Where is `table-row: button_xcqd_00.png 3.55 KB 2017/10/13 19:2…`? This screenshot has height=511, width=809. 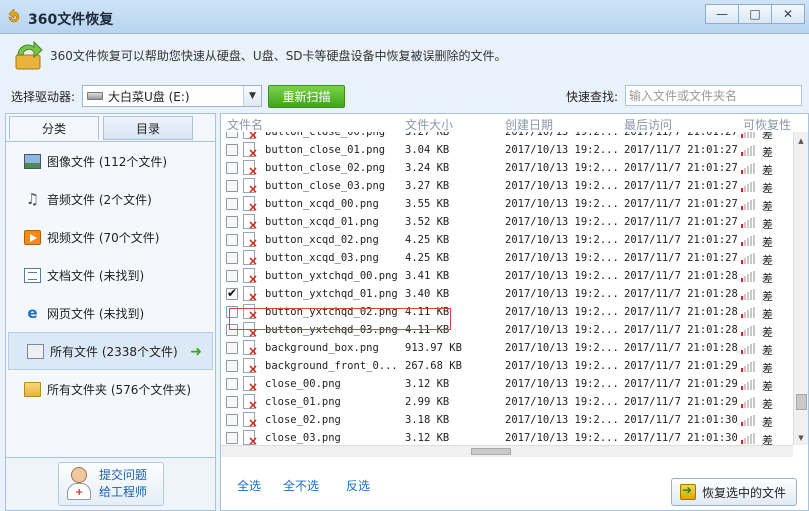 table-row: button_xcqd_00.png 3.55 KB 2017/10/13 19:2… is located at coordinates (507, 204).